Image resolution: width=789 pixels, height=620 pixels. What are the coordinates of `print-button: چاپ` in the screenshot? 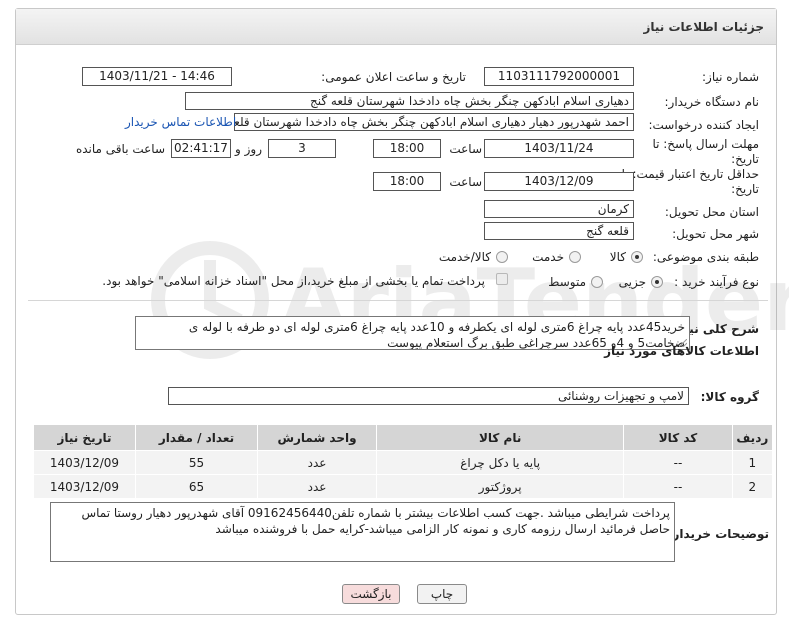 It's located at (442, 594).